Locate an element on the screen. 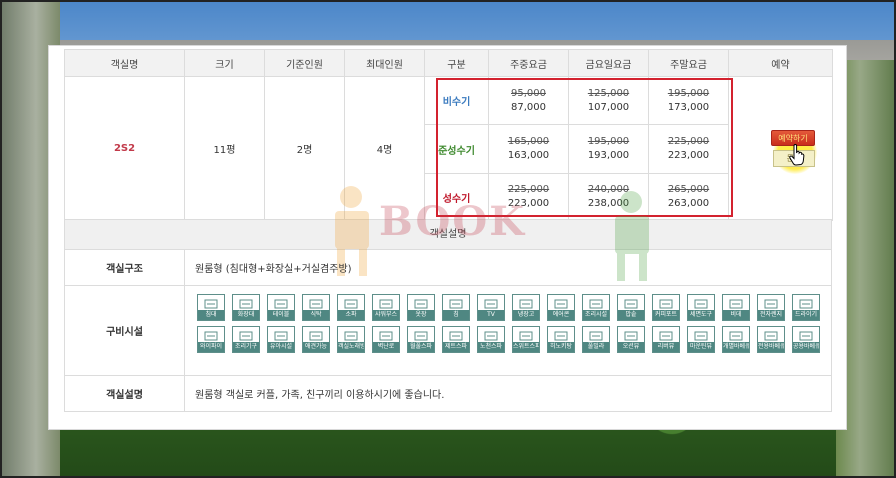  cooktop-icon is located at coordinates (596, 304).